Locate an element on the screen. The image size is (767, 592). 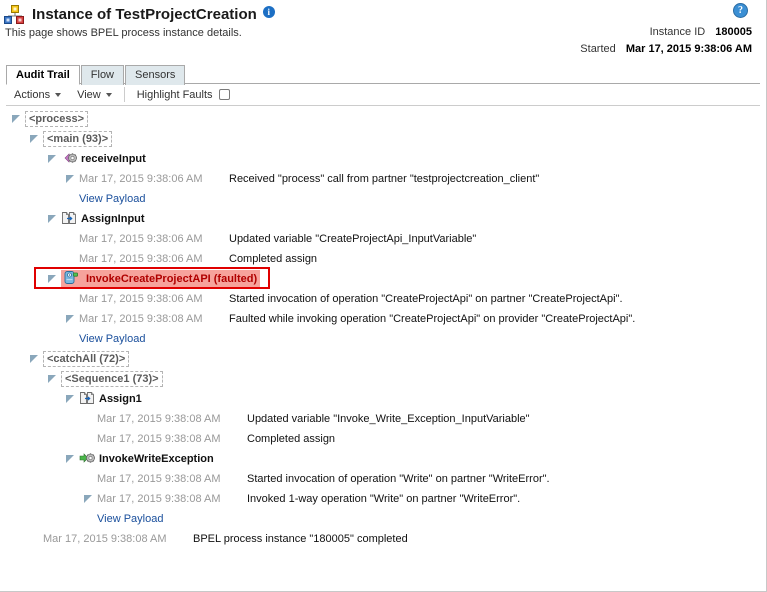
started-label: Started is located at coordinates (598, 49).